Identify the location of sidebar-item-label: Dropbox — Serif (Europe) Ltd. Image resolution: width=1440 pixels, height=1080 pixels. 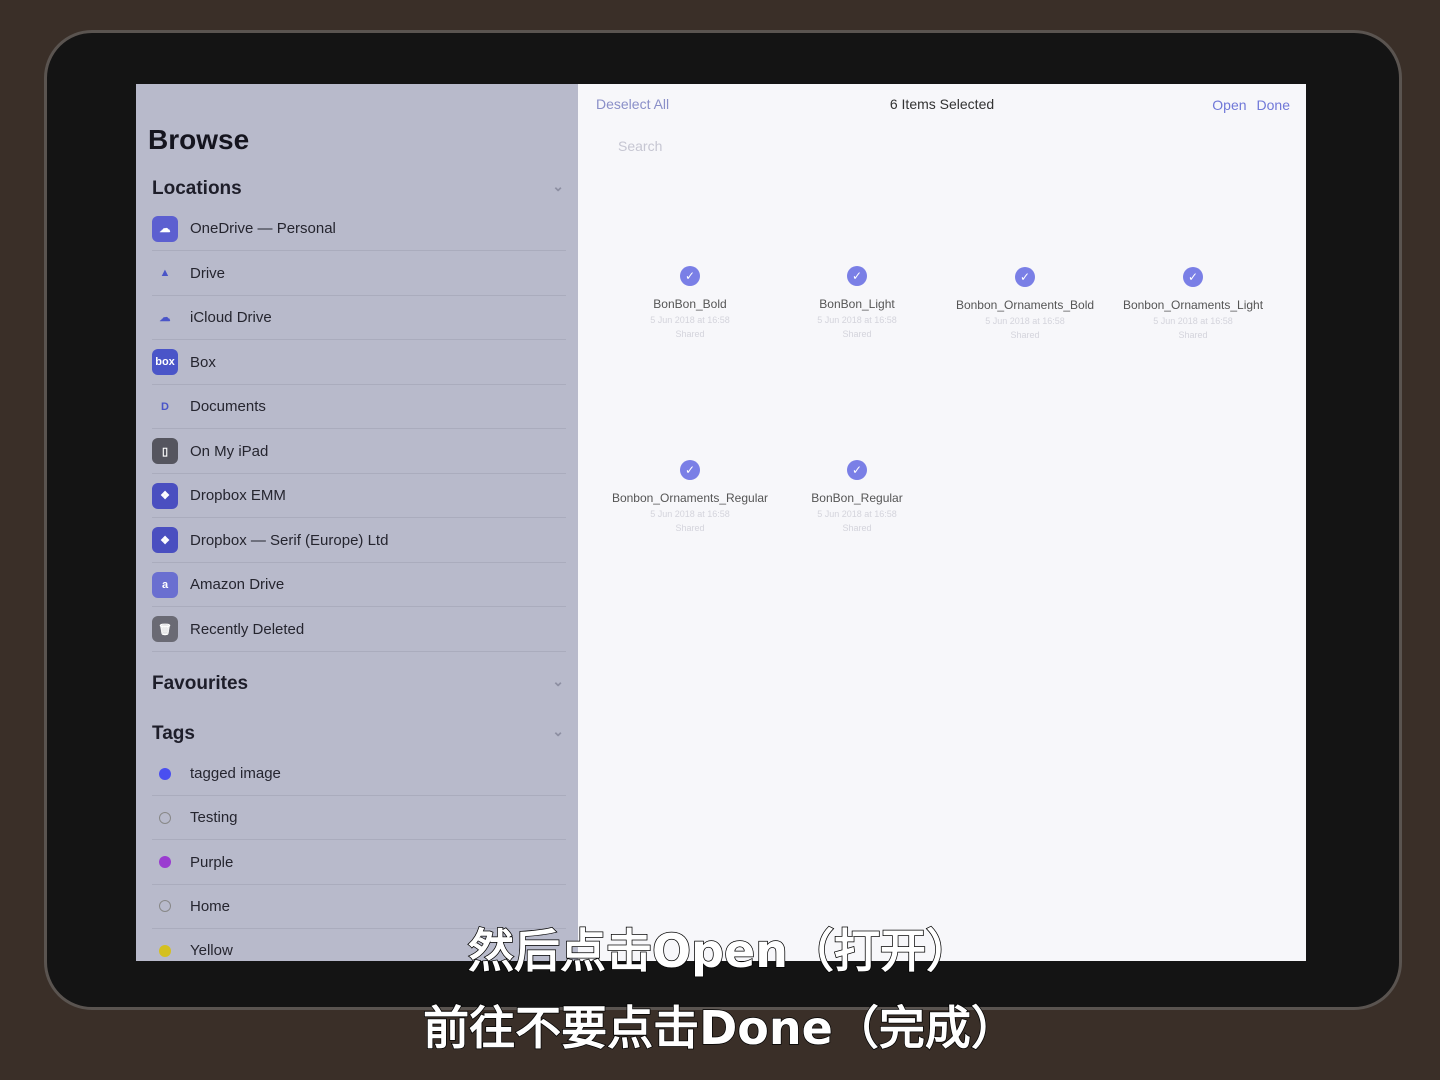
(289, 540).